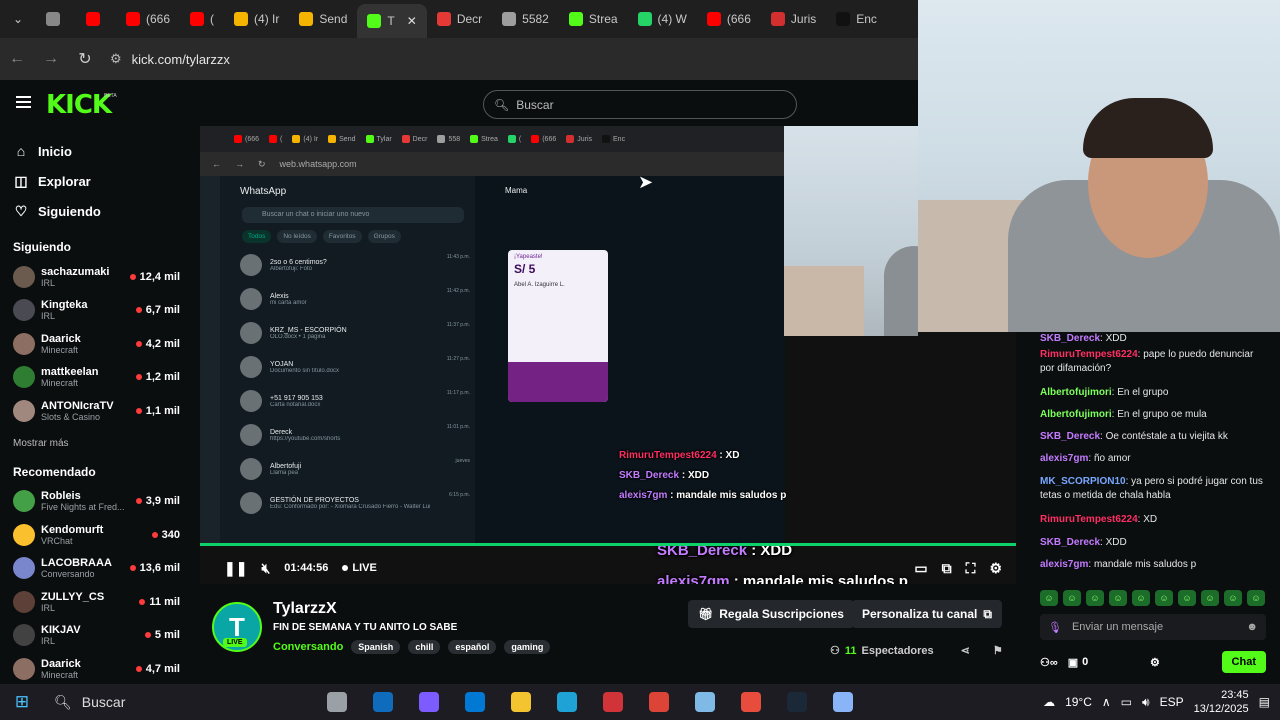 Image resolution: width=1280 pixels, height=720 pixels. What do you see at coordinates (305, 609) in the screenshot?
I see `streamer-name: TylarzzX` at bounding box center [305, 609].